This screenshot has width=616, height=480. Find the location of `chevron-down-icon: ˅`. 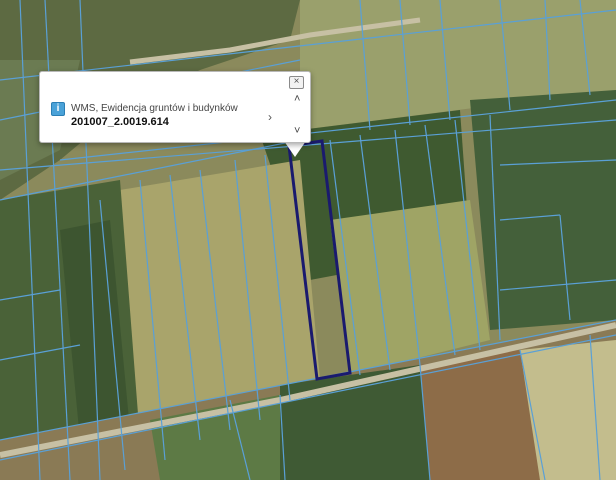

chevron-down-icon: ˅ is located at coordinates (297, 131).